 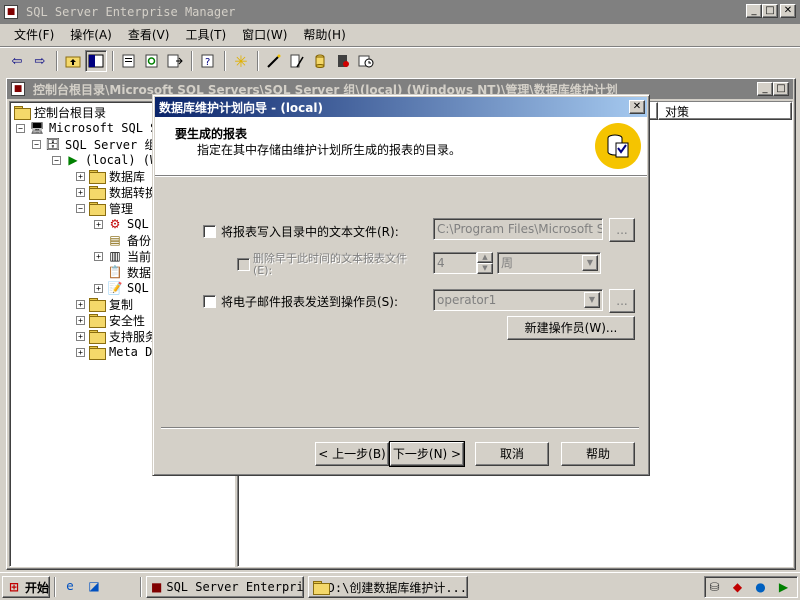 I want to click on tree-item-sql-server-group: − 🗄 SQL Server 组, so click(x=94, y=144).